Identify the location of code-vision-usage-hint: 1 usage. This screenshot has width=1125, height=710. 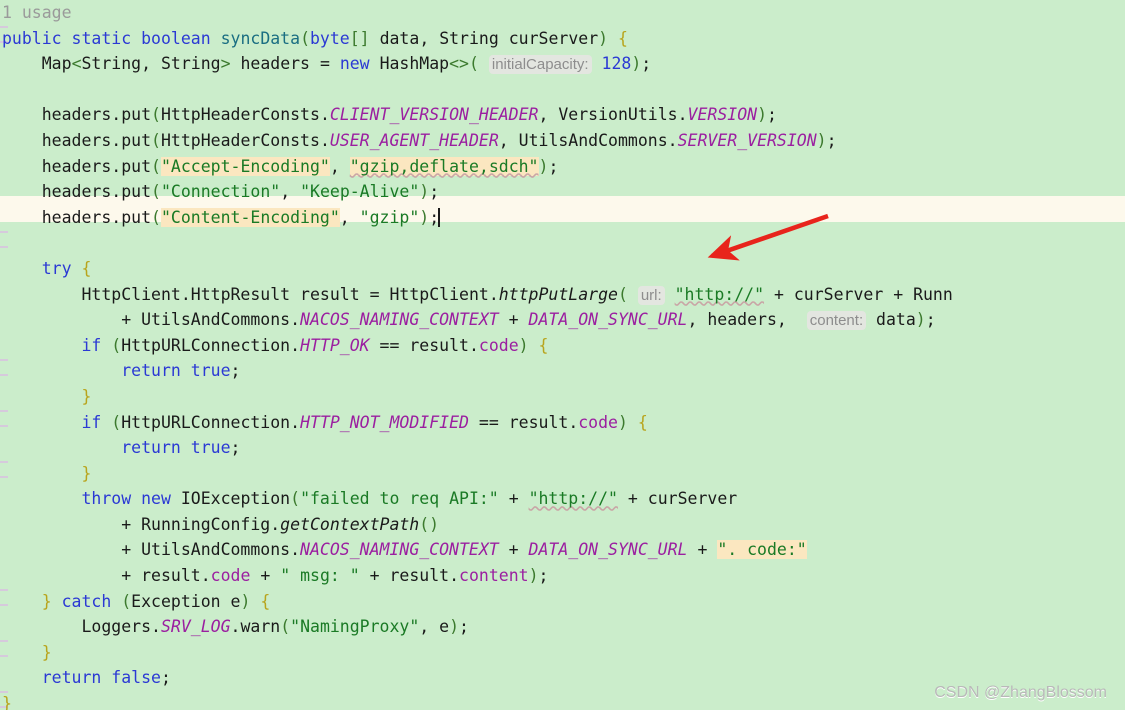
(37, 12).